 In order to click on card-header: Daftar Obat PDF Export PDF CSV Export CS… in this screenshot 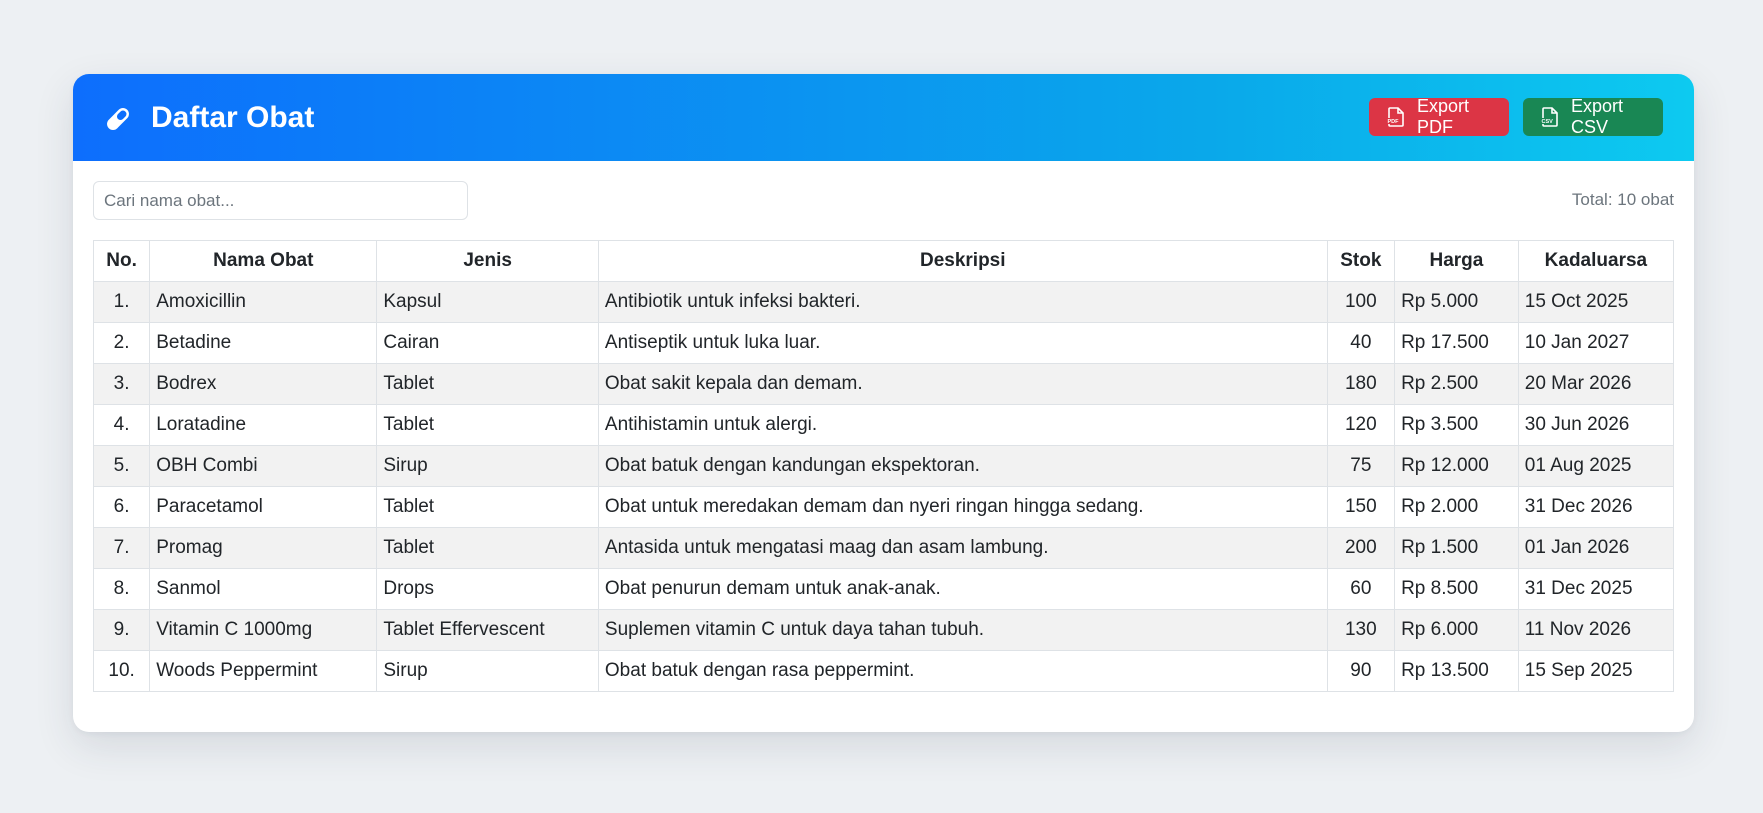, I will do `click(883, 117)`.